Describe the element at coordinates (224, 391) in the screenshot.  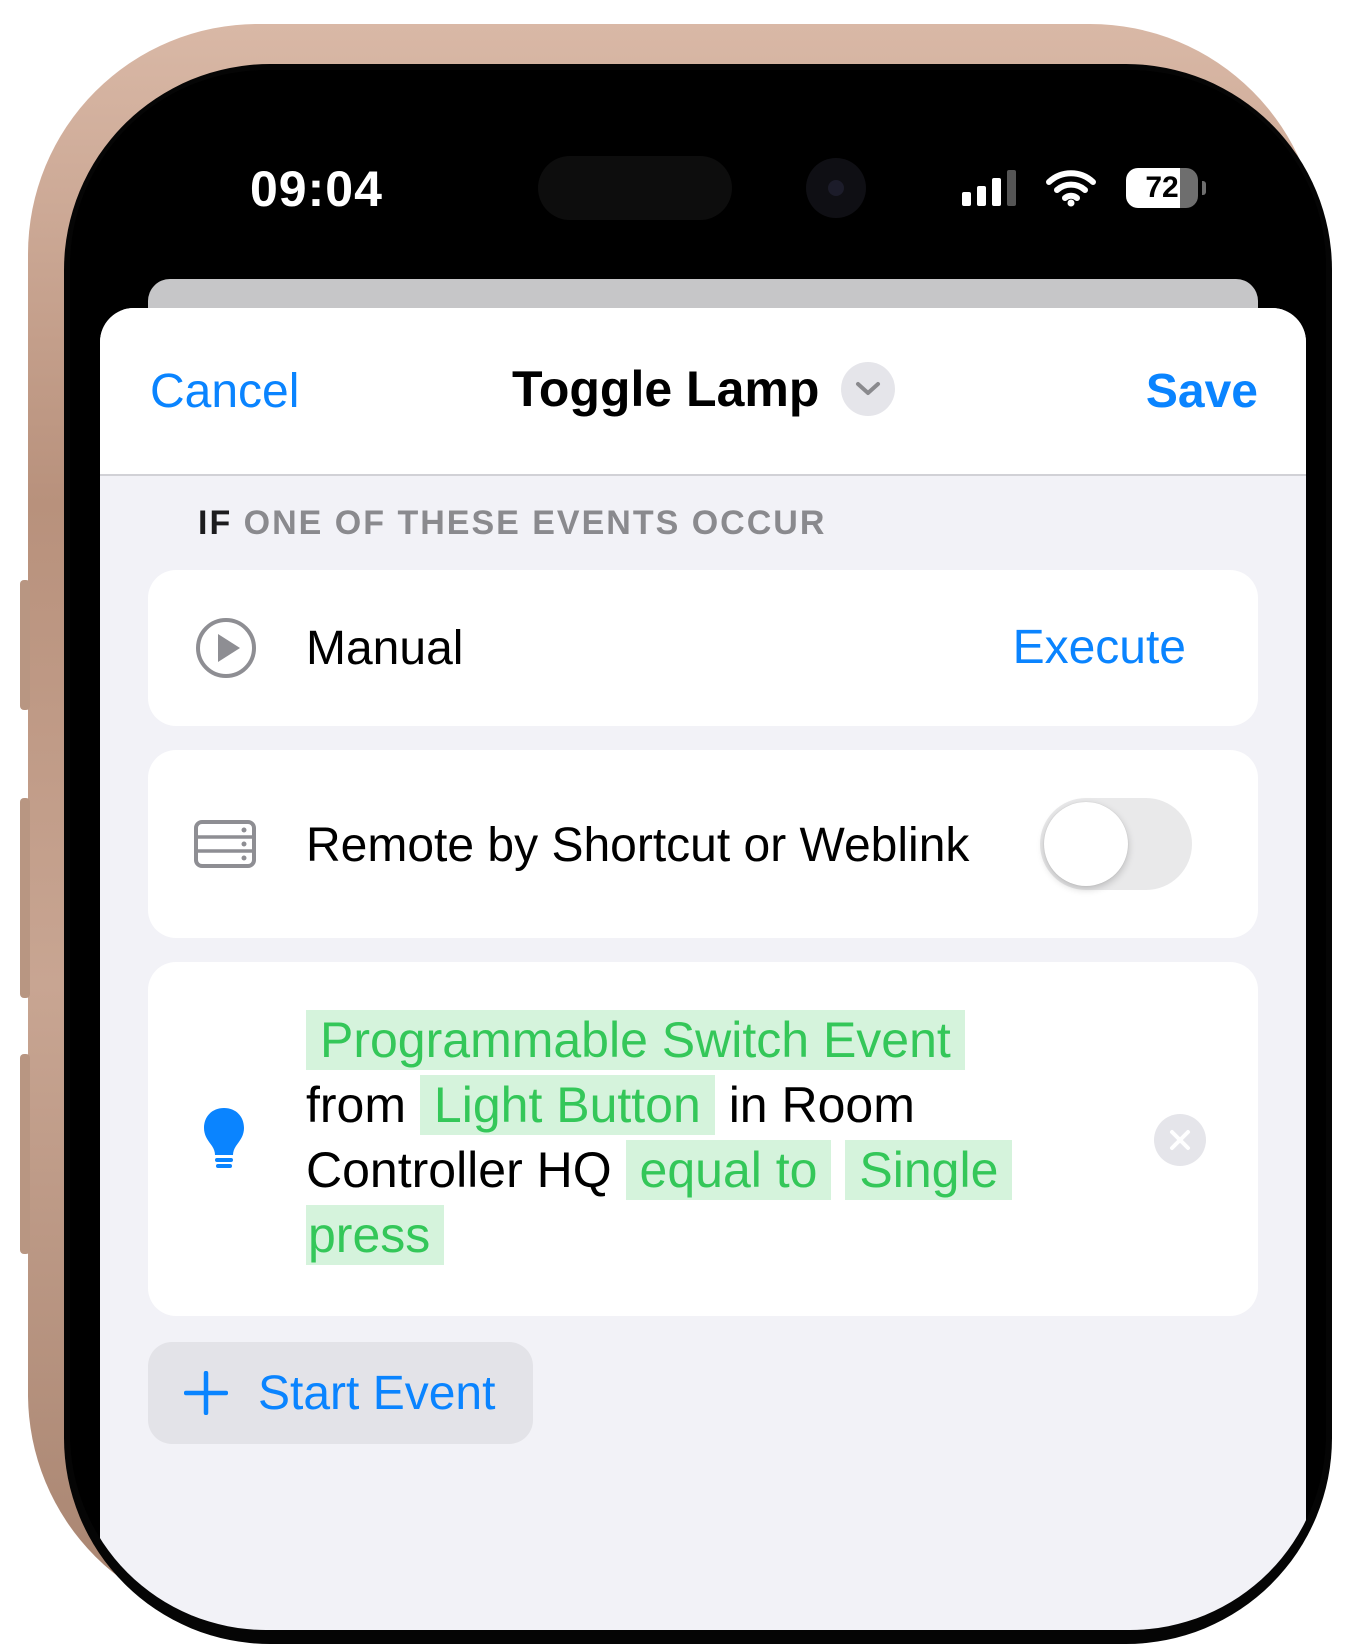
I see `cancel-button: Cancel` at that location.